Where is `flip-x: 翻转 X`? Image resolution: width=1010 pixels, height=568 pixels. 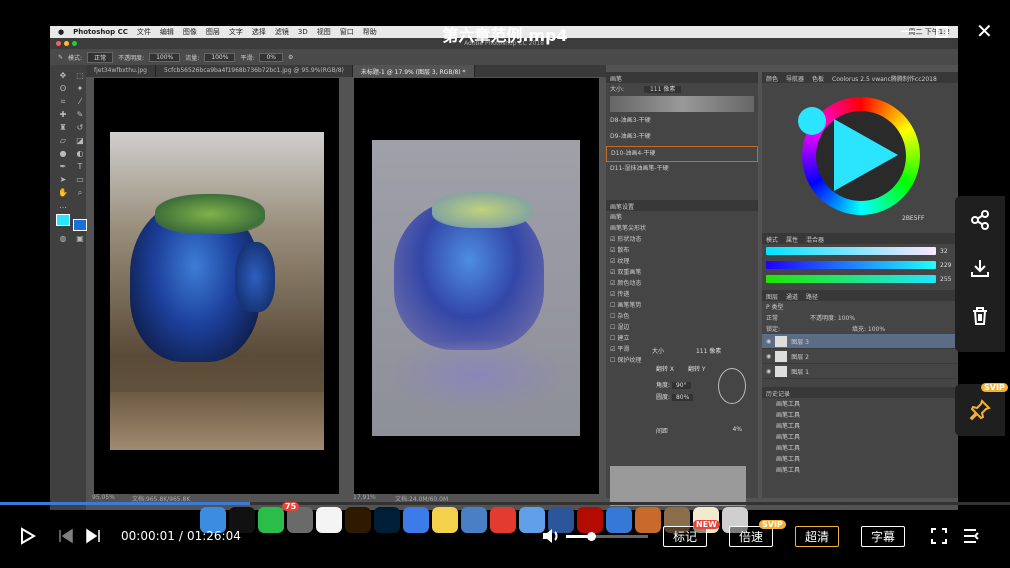 flip-x: 翻转 X is located at coordinates (665, 369).